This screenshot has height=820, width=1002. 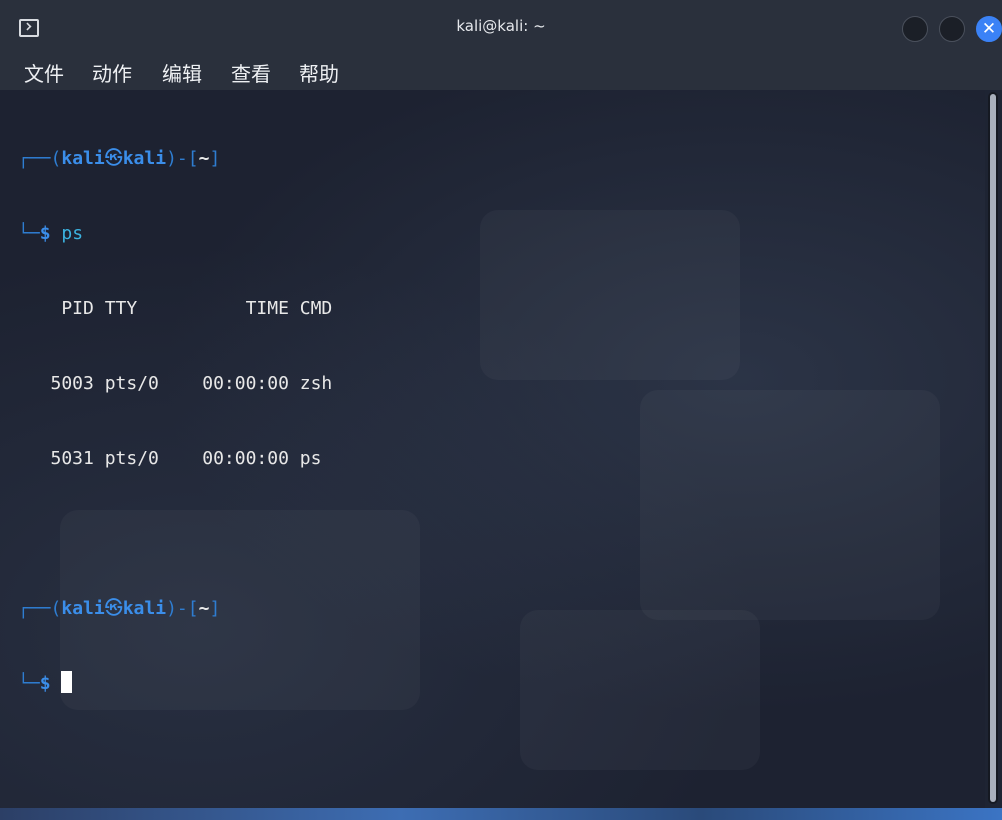 I want to click on close-icon: ✕, so click(x=989, y=29).